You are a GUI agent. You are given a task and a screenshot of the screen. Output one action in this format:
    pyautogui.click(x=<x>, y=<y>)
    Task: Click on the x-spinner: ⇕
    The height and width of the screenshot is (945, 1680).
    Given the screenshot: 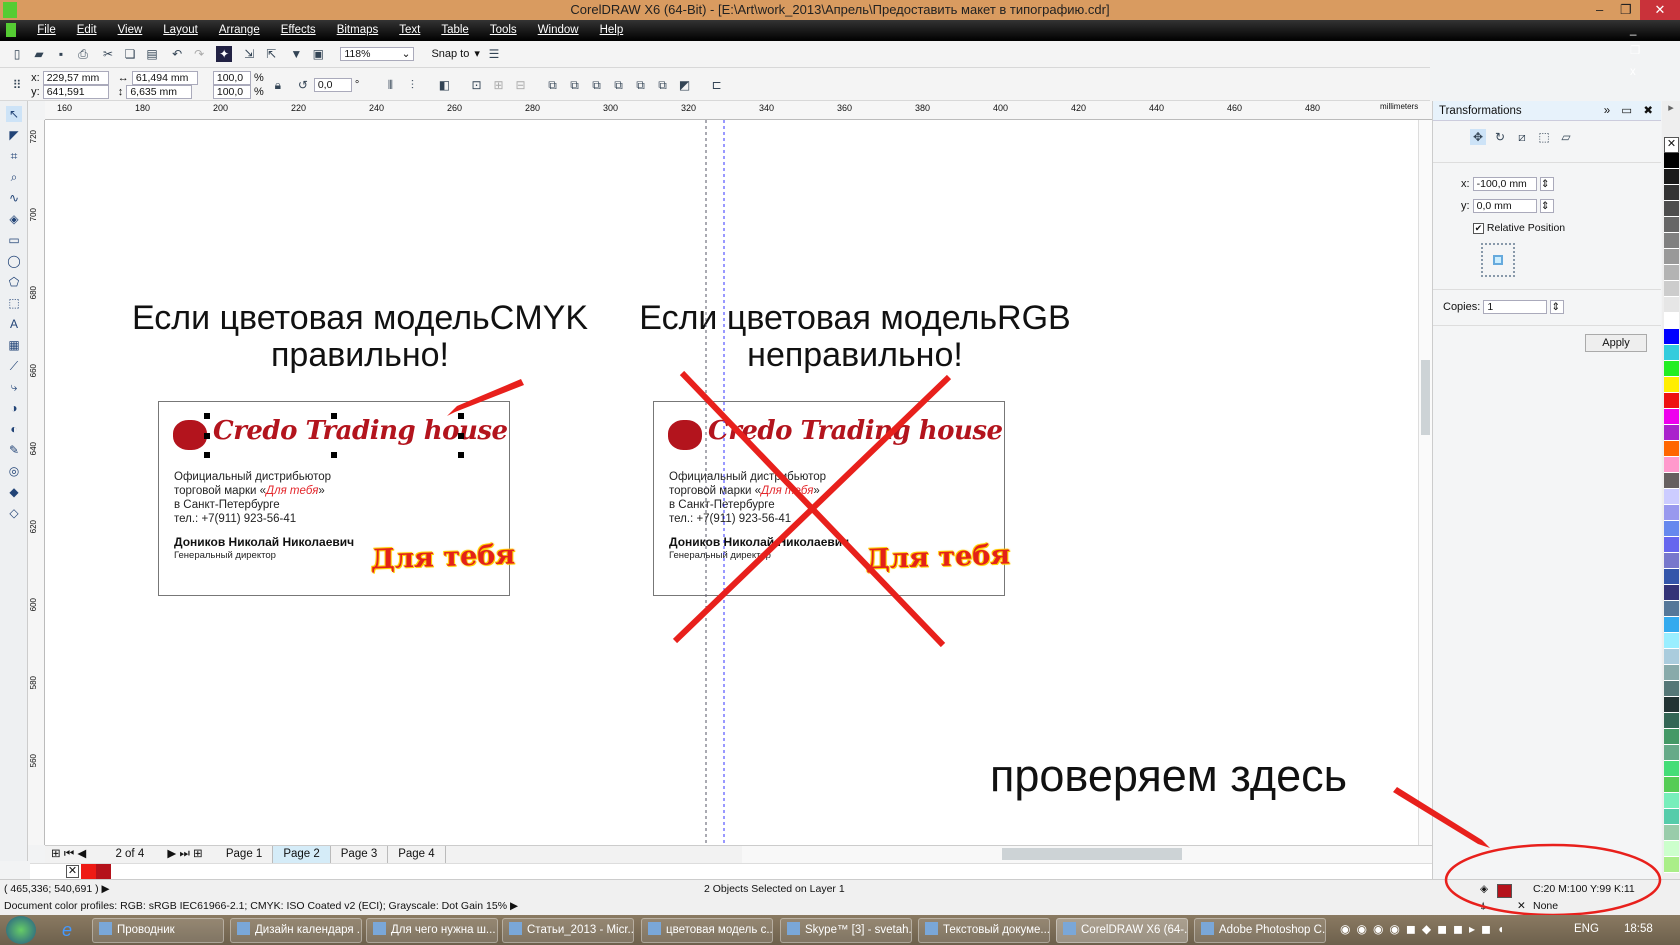 What is the action you would take?
    pyautogui.click(x=1546, y=184)
    